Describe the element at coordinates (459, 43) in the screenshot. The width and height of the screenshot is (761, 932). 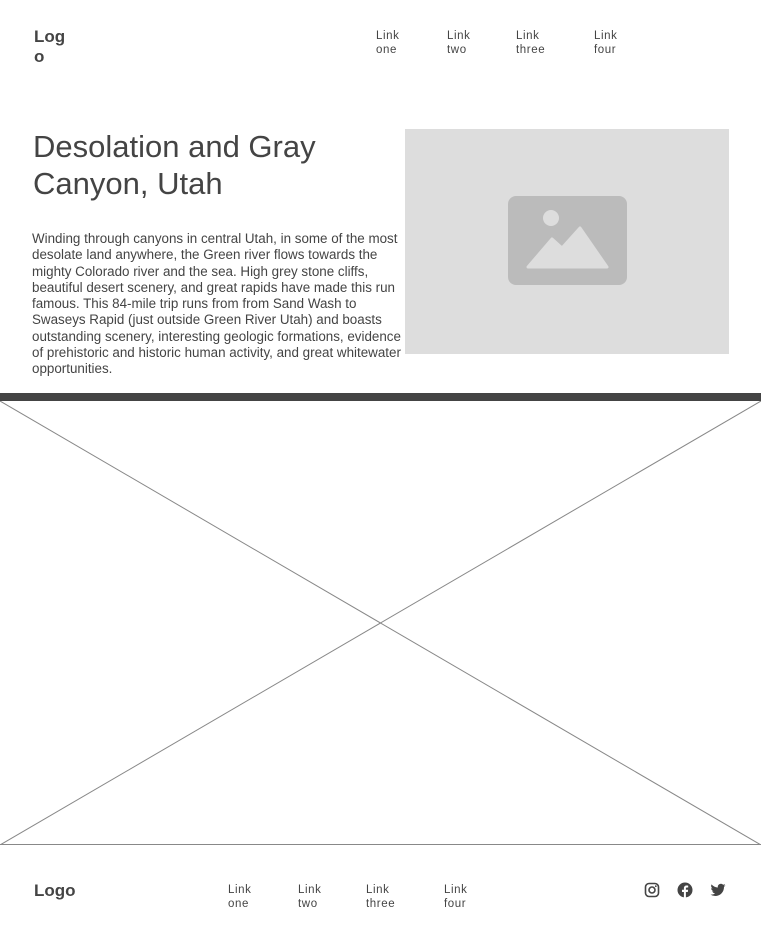
I see `header-nav-link-two: Link two` at that location.